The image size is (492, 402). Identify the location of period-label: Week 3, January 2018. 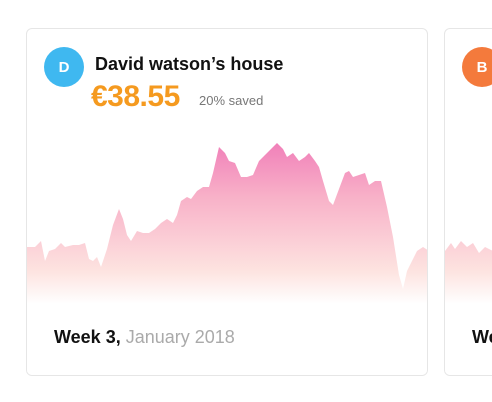
(144, 337).